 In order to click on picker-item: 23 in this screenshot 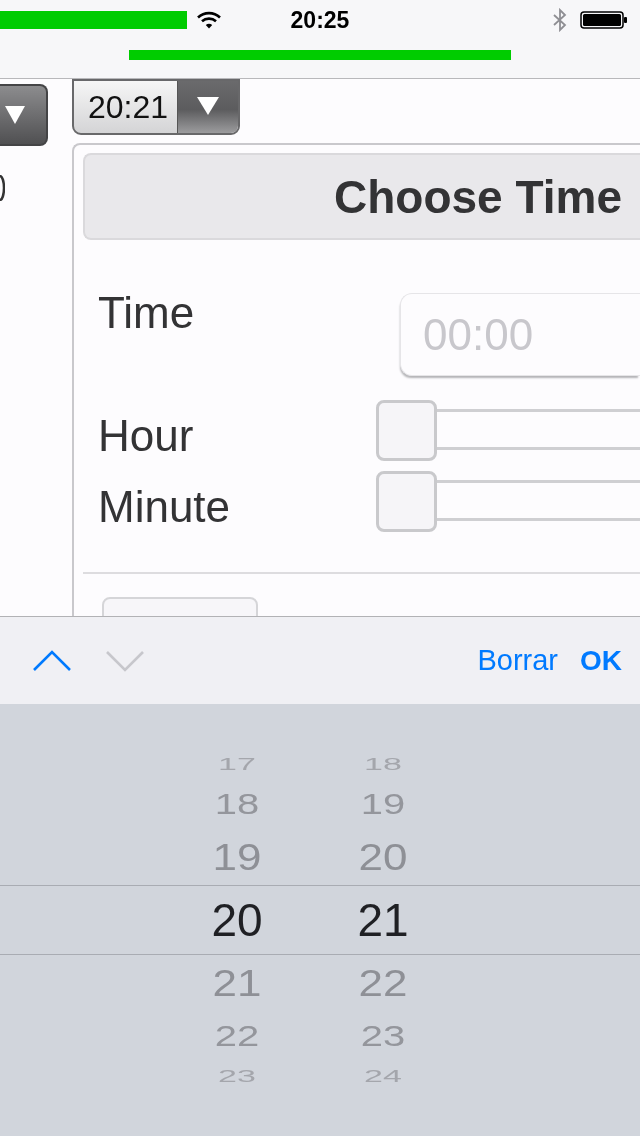, I will do `click(383, 1035)`.